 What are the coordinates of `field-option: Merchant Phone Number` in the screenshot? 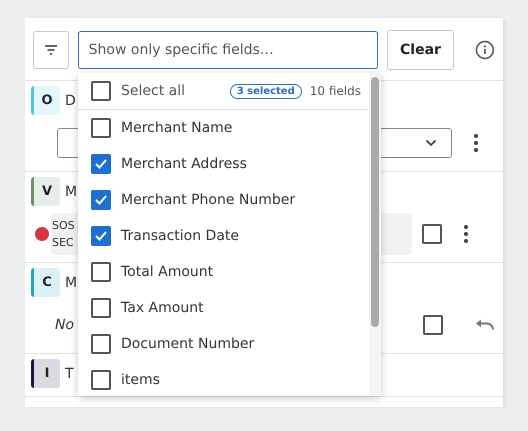 It's located at (223, 200).